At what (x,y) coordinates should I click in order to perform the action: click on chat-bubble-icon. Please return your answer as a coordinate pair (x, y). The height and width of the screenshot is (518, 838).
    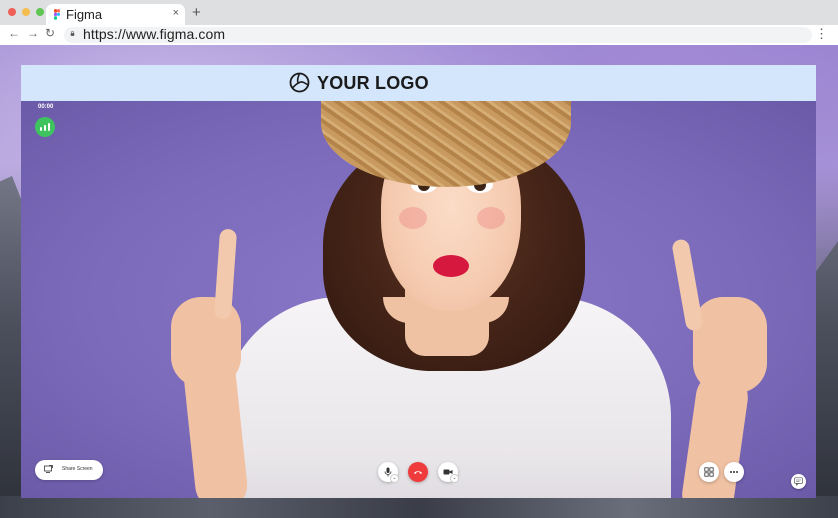
    Looking at the image, I should click on (798, 481).